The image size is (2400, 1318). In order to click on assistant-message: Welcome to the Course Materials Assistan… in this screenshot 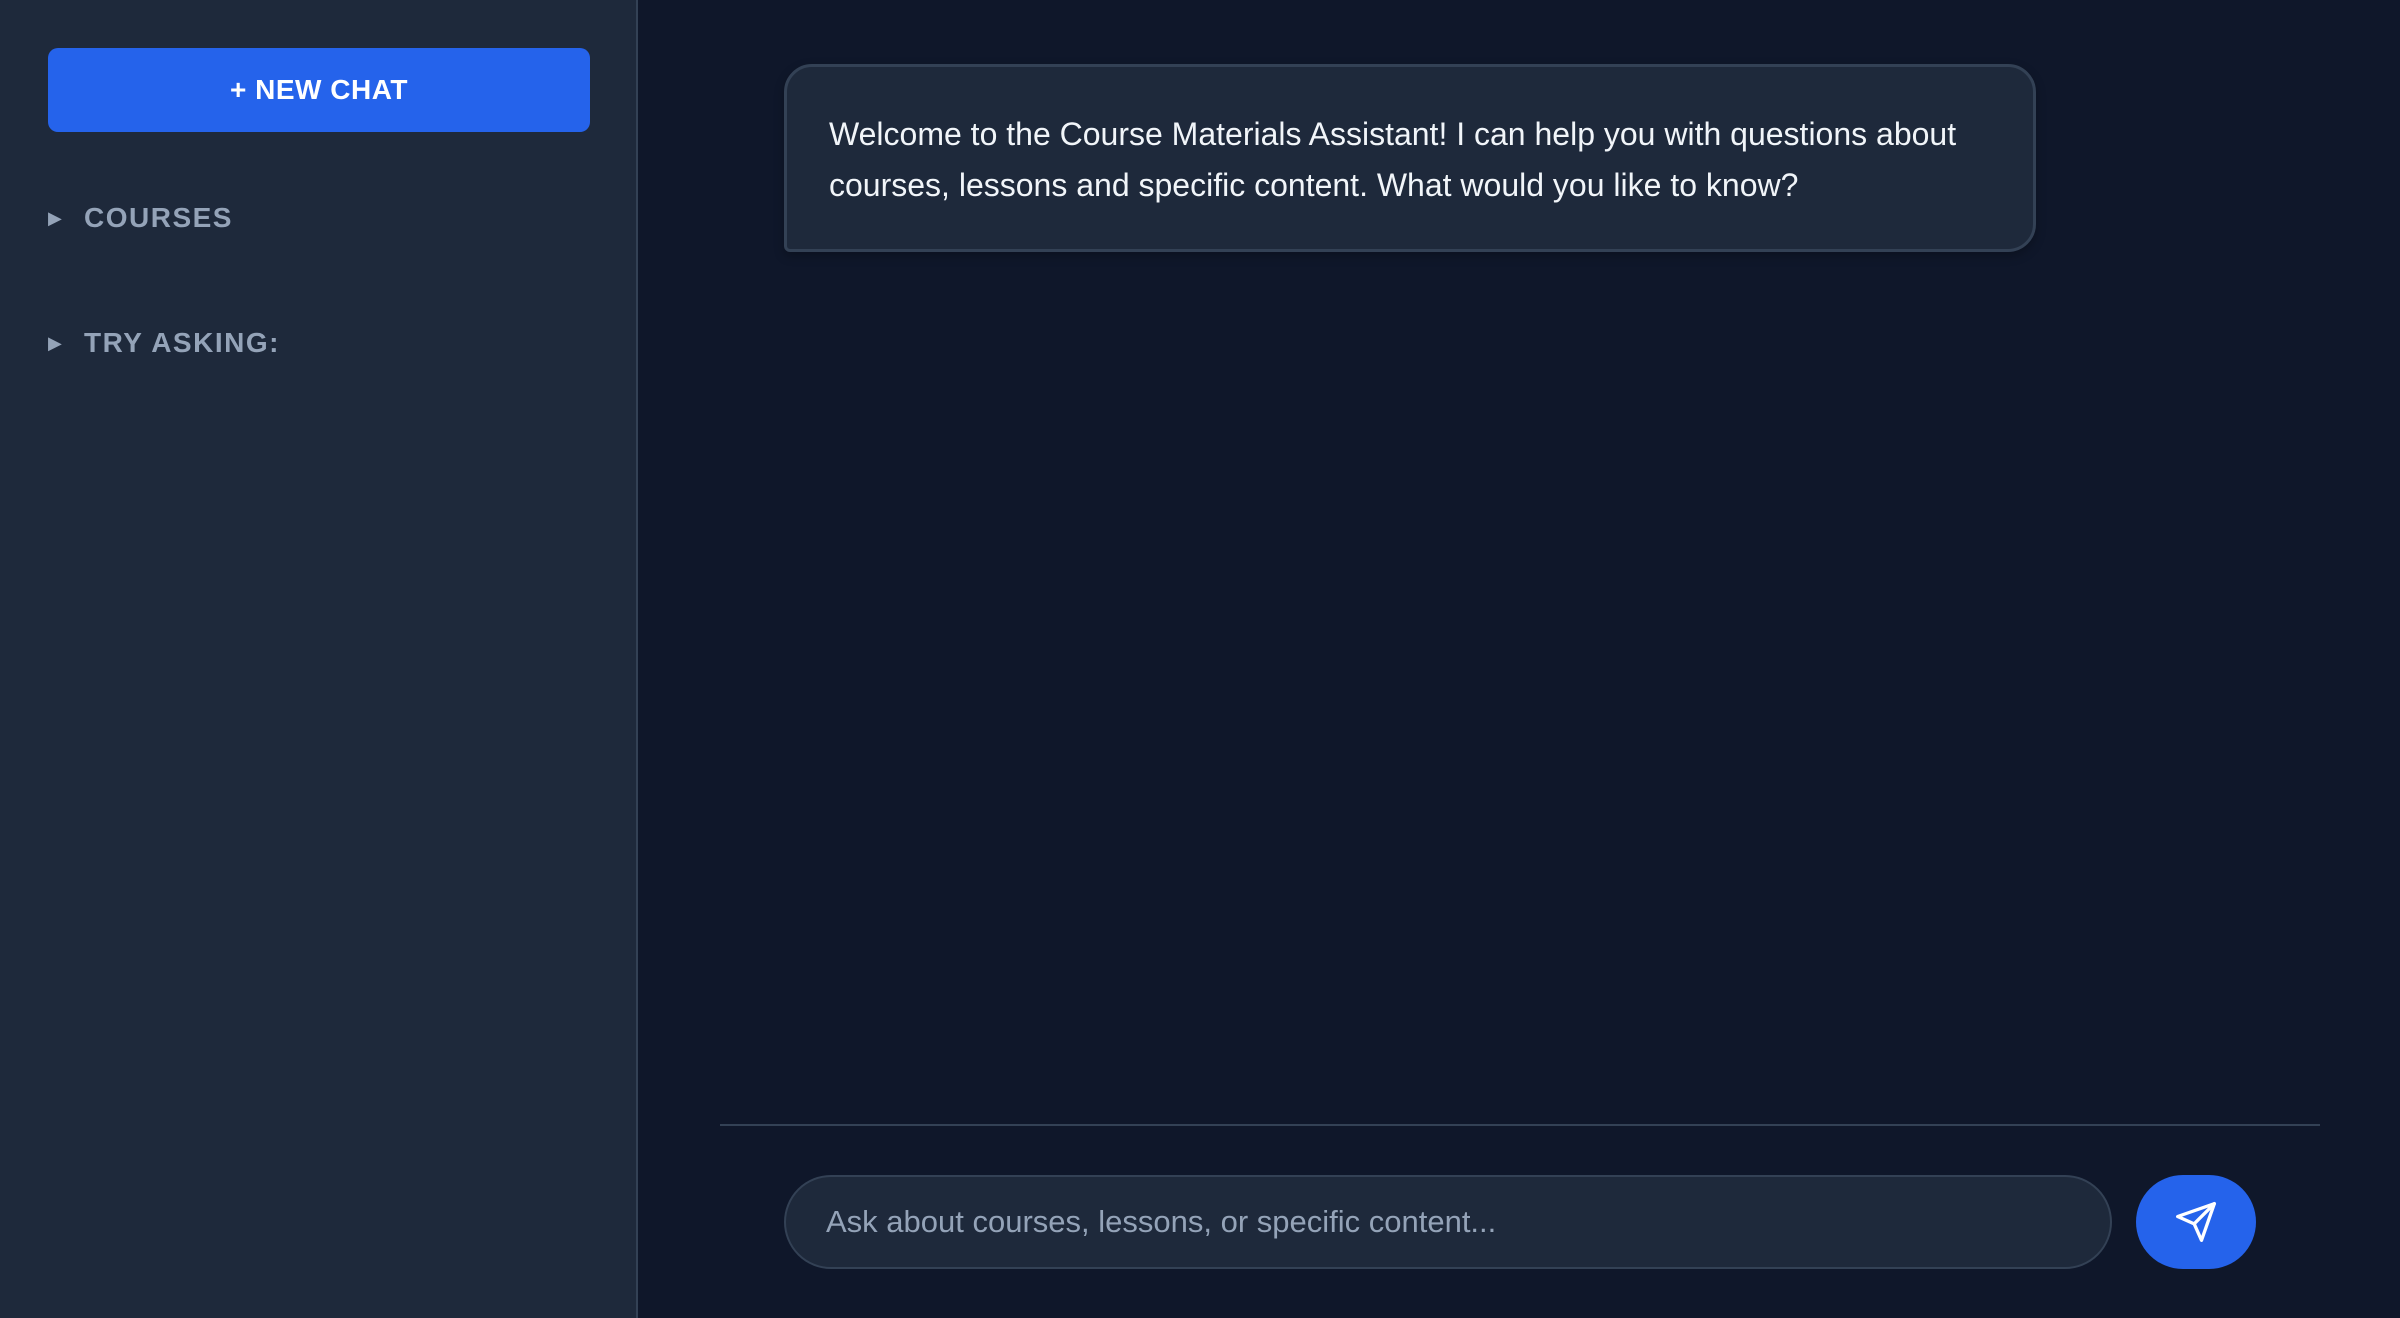, I will do `click(1410, 158)`.